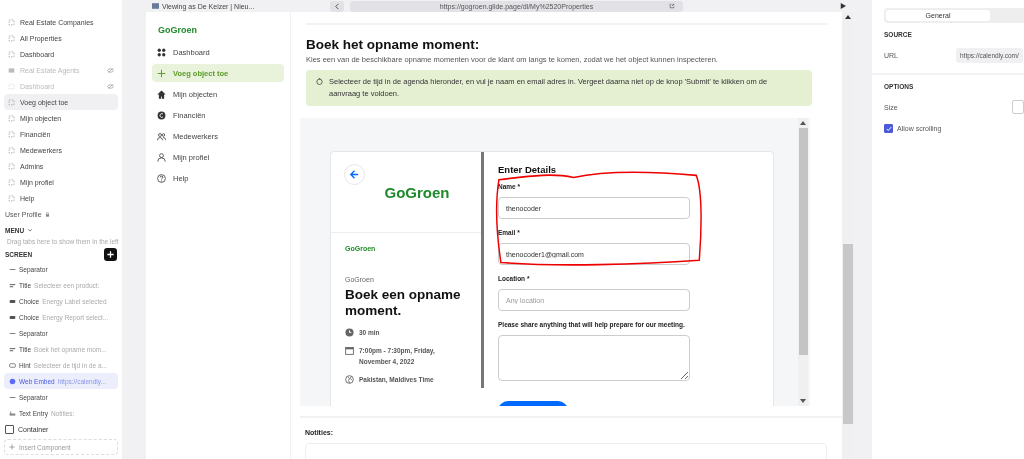 The height and width of the screenshot is (459, 1024). Describe the element at coordinates (161, 157) in the screenshot. I see `person-icon` at that location.